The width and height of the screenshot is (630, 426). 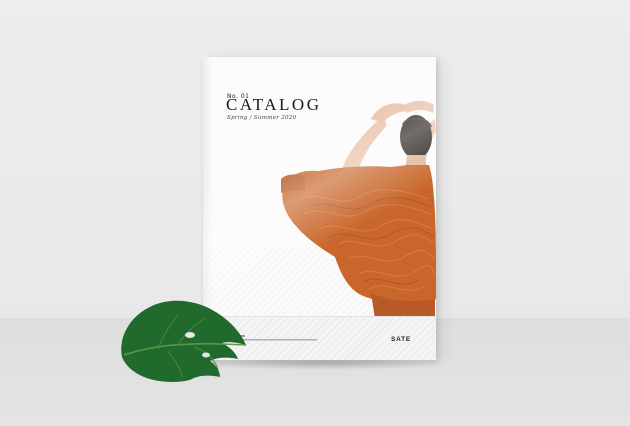 What do you see at coordinates (184, 341) in the screenshot?
I see `monstera-leaf-icon` at bounding box center [184, 341].